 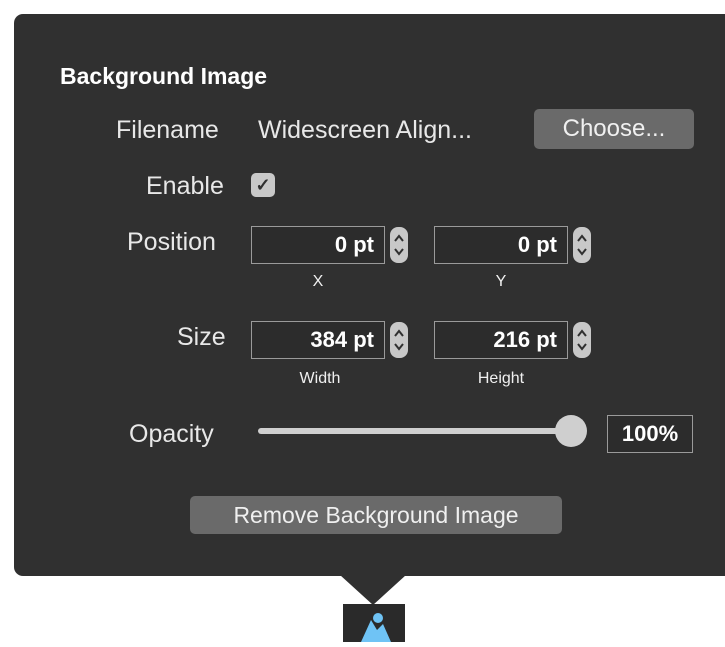 I want to click on size-height-field: 216 pt, so click(x=501, y=340).